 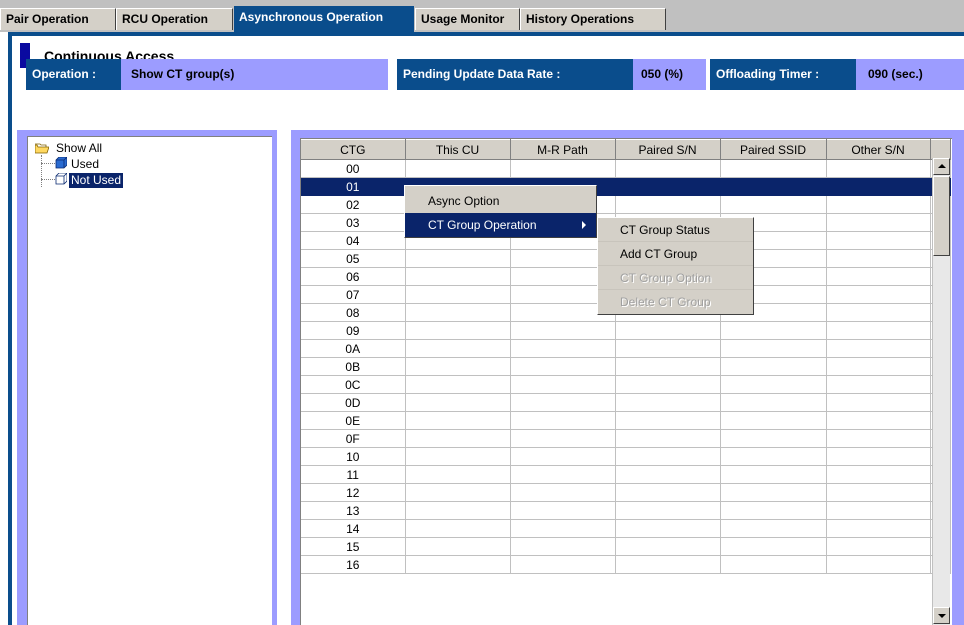 I want to click on ctg-cell: 0A, so click(x=353, y=348).